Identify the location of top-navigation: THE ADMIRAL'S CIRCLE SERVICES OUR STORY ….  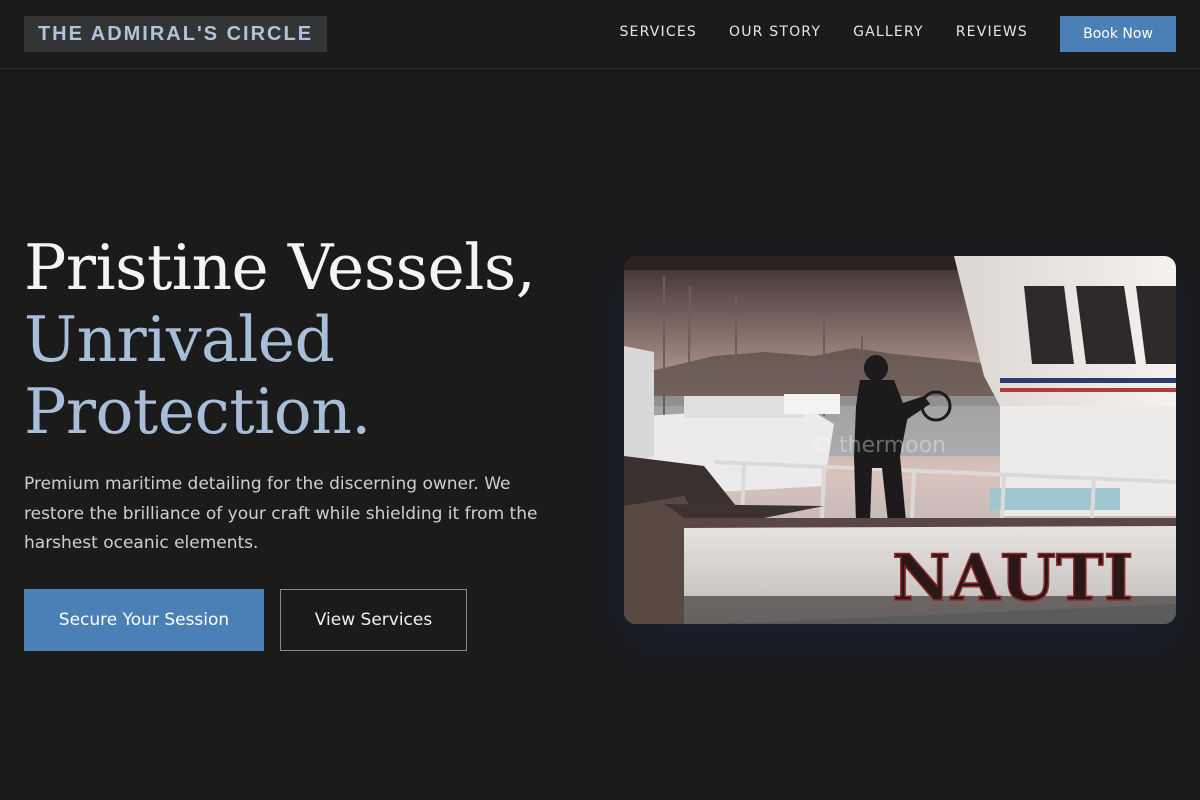
(600, 34).